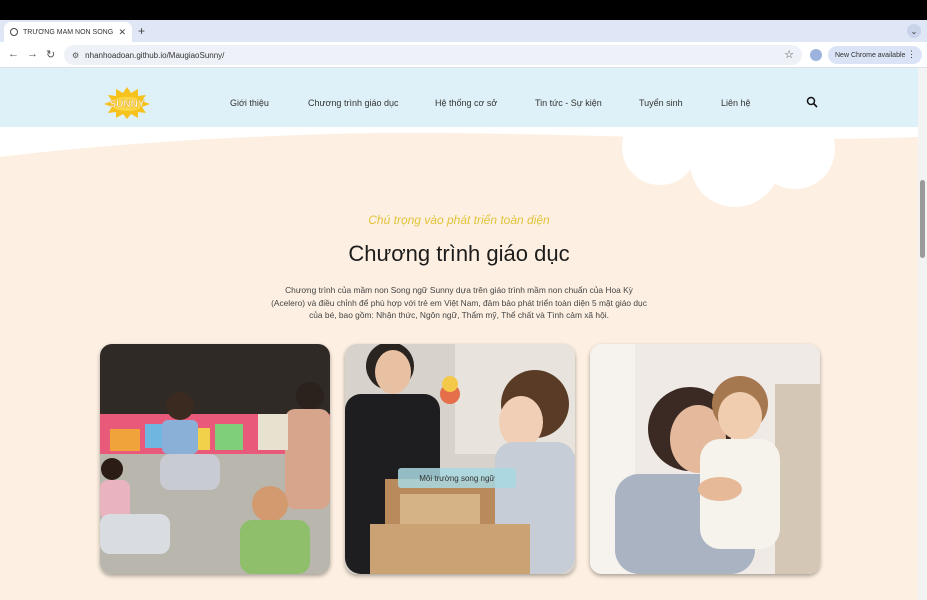 The image size is (927, 600). I want to click on page-scrollbar-thumb, so click(922, 219).